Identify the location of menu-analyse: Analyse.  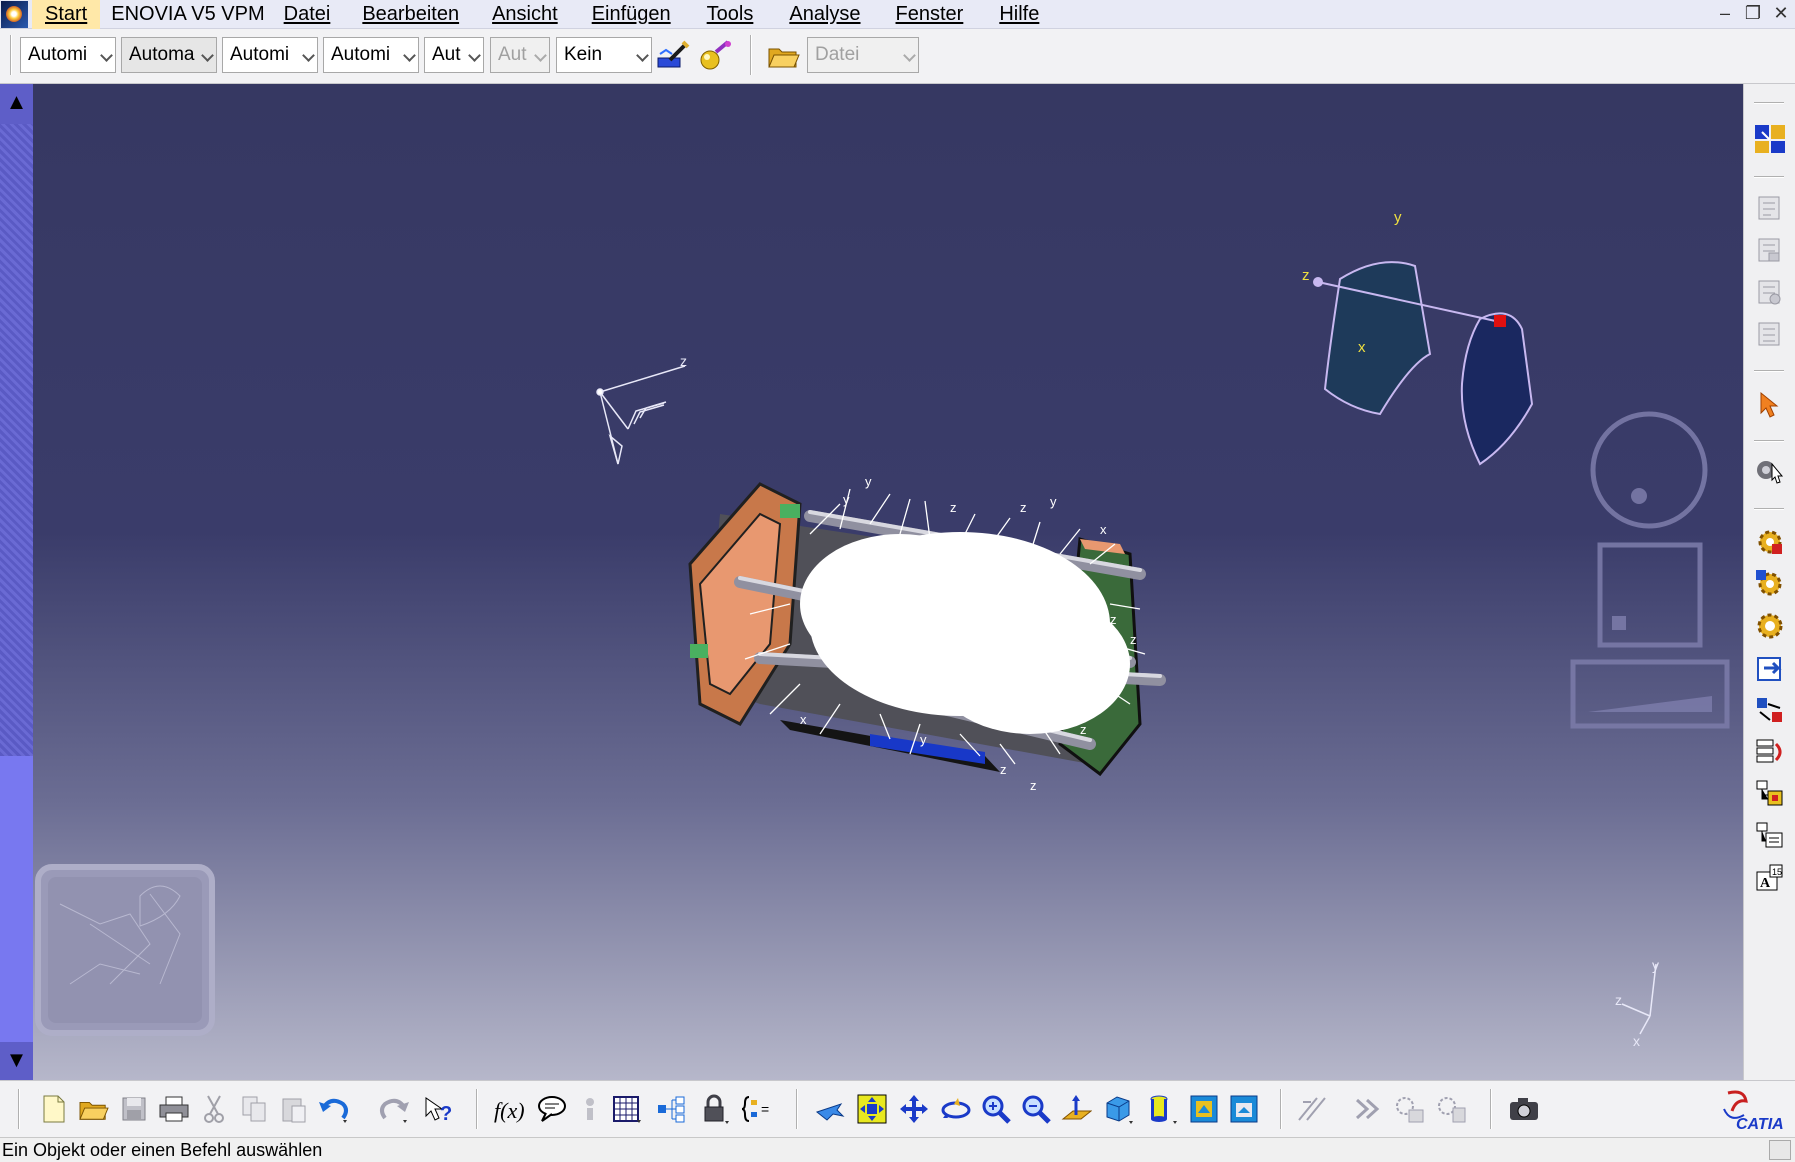
(824, 14).